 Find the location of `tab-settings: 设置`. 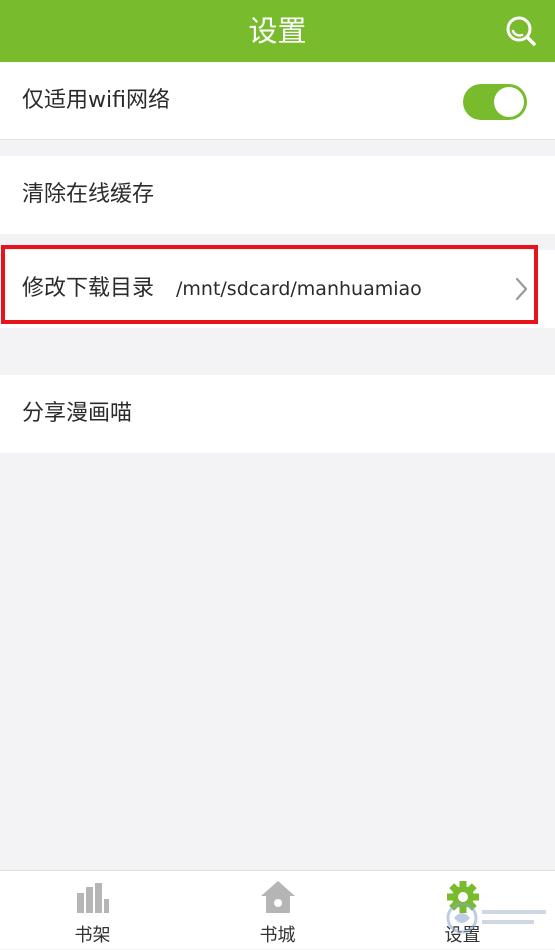

tab-settings: 设置 is located at coordinates (462, 910).